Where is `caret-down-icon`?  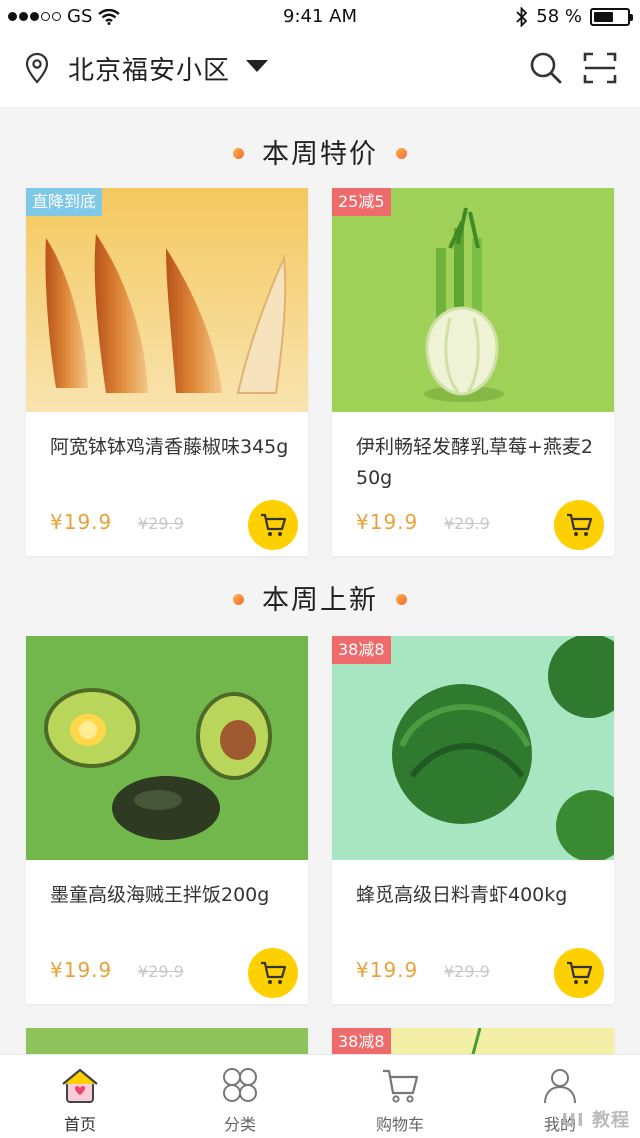 caret-down-icon is located at coordinates (257, 66).